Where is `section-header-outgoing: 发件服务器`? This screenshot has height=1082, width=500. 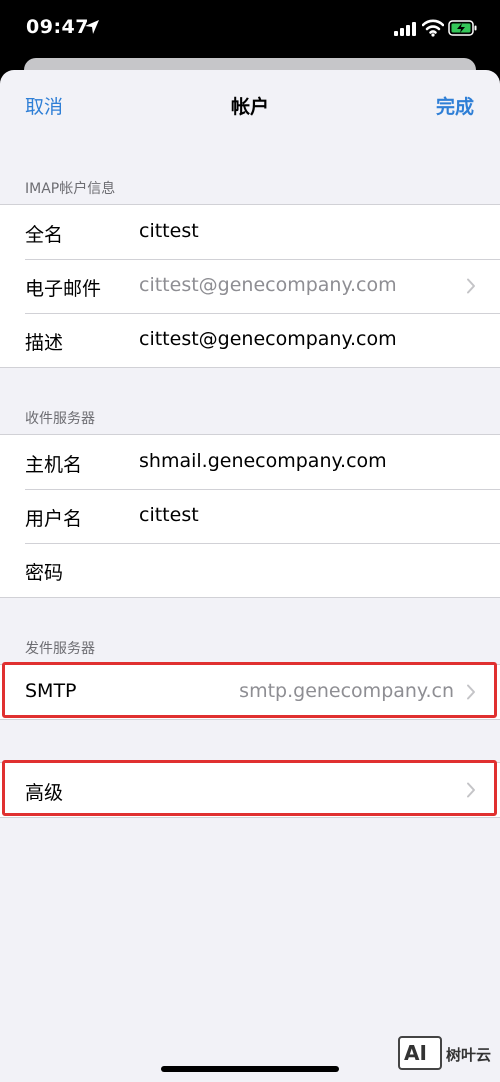
section-header-outgoing: 发件服务器 is located at coordinates (60, 649).